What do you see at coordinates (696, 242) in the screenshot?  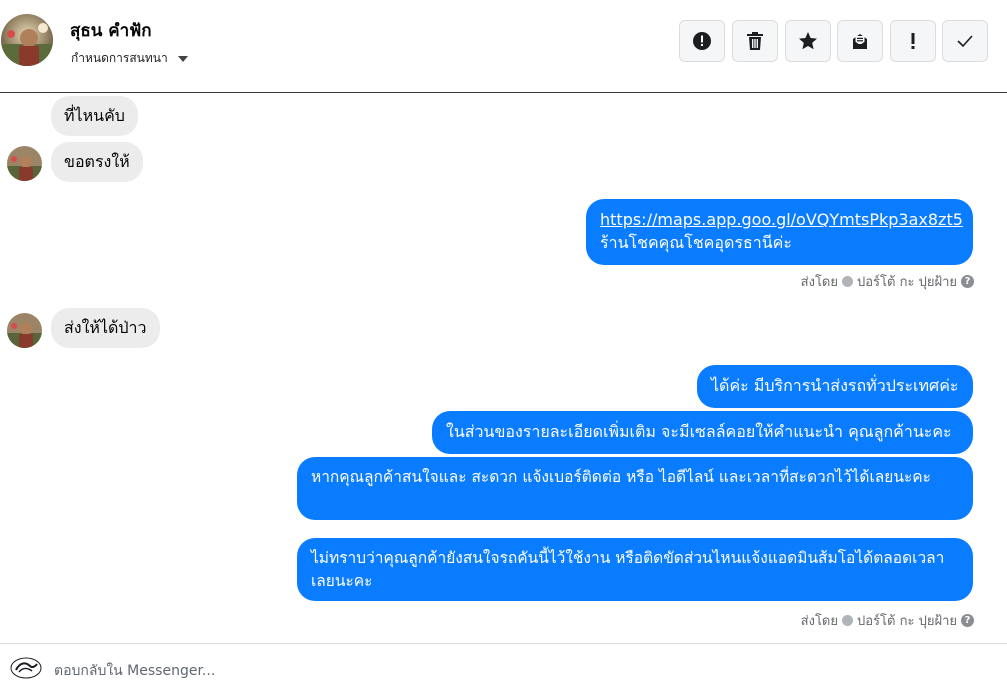 I see `message-text: ร้านโชคคุณโชคอุดรธานีค่ะ` at bounding box center [696, 242].